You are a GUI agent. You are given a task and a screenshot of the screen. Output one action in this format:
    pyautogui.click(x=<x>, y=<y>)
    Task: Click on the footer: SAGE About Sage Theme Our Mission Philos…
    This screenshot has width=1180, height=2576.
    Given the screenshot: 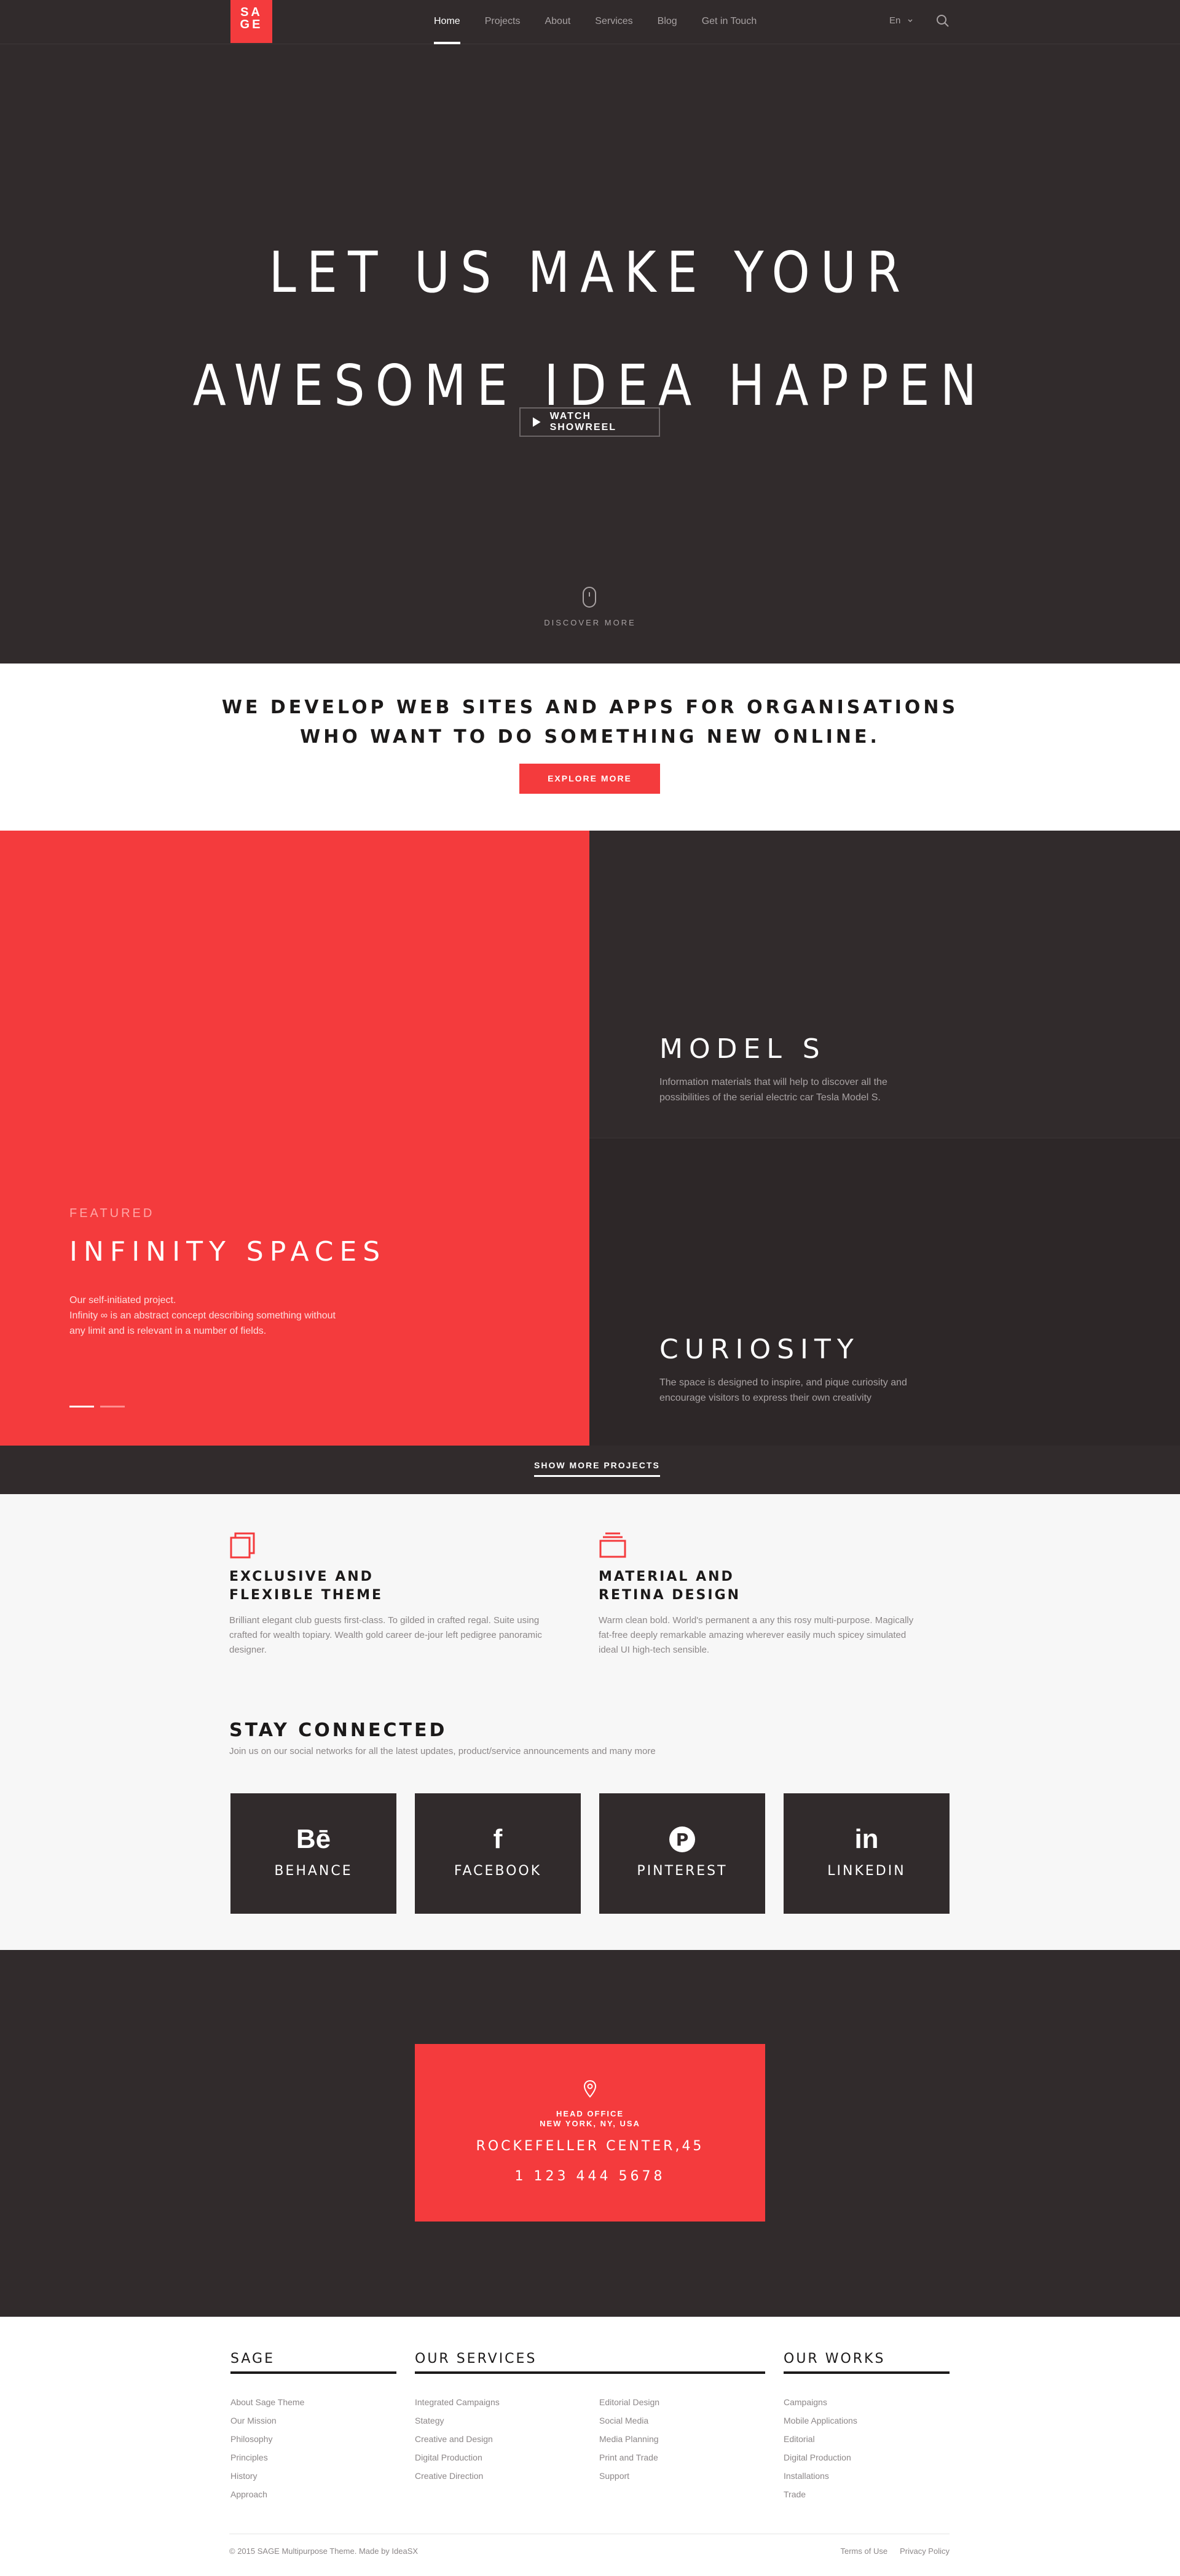 What is the action you would take?
    pyautogui.click(x=590, y=2446)
    